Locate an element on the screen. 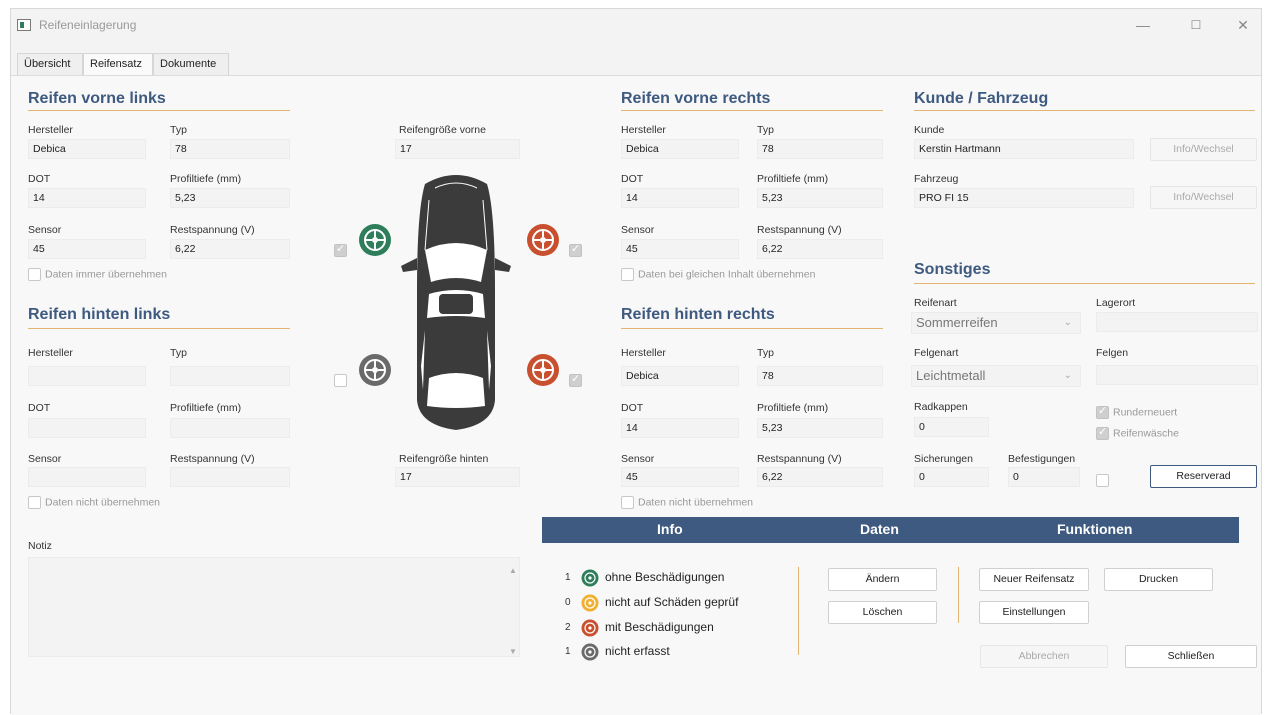 The height and width of the screenshot is (715, 1265). daten-nicht-uebernehmen-checkbox-hr: Daten nicht übernehmen is located at coordinates (687, 502).